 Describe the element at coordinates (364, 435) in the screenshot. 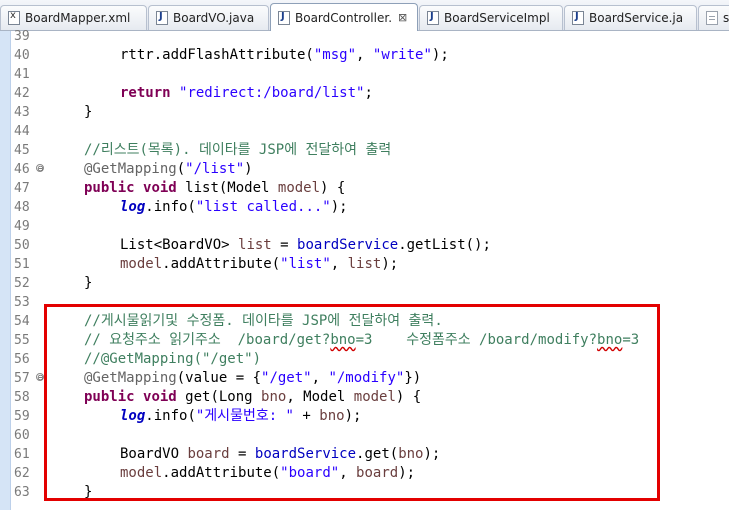

I see `code-line: 60` at that location.